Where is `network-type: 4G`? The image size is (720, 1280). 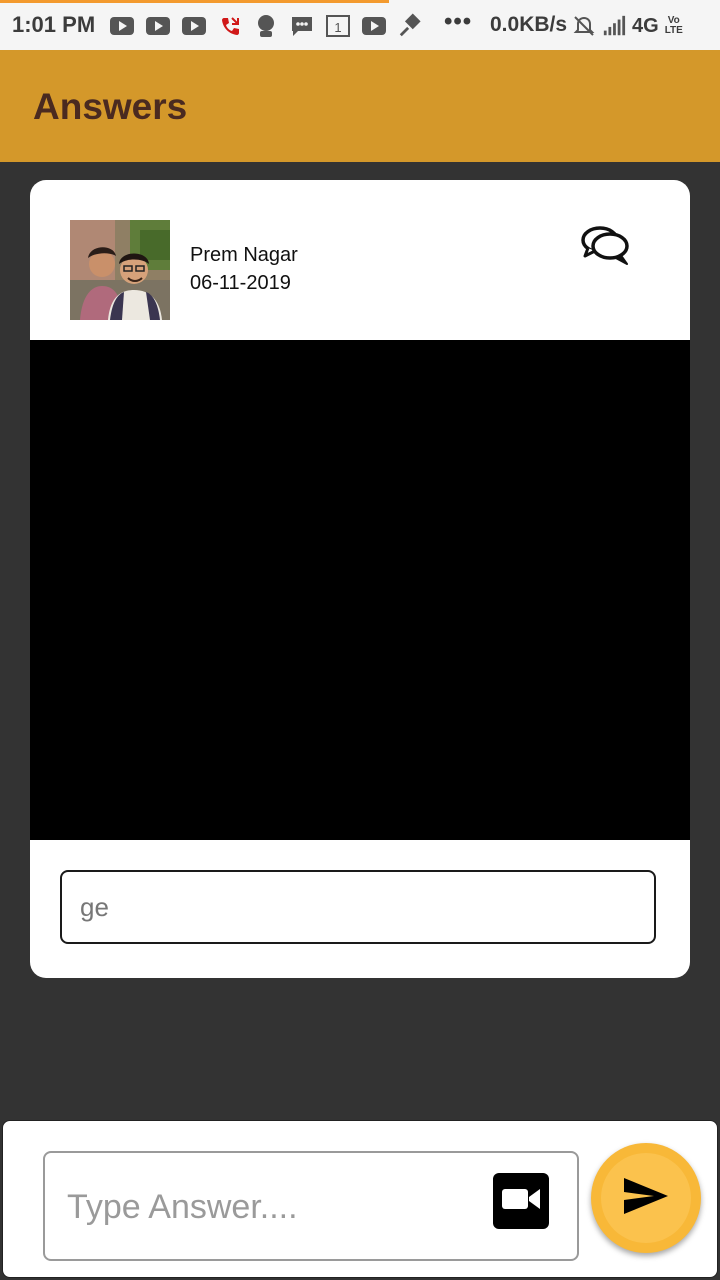 network-type: 4G is located at coordinates (645, 25).